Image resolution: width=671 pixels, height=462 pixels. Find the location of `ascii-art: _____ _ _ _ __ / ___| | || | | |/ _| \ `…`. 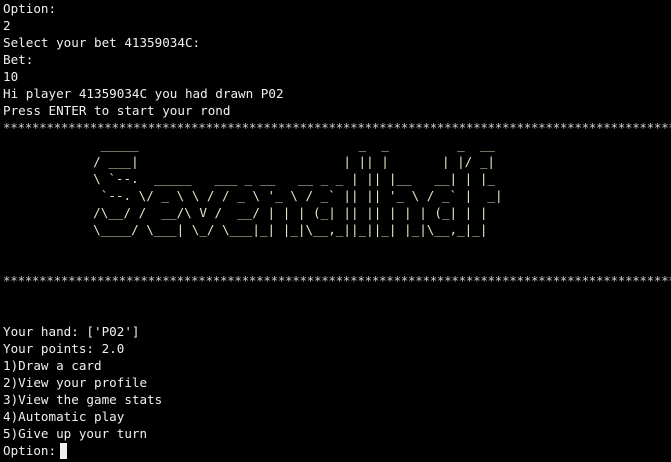

ascii-art: _____ _ _ _ __ / ___| | || | | |/ _| \ `… is located at coordinates (298, 187).